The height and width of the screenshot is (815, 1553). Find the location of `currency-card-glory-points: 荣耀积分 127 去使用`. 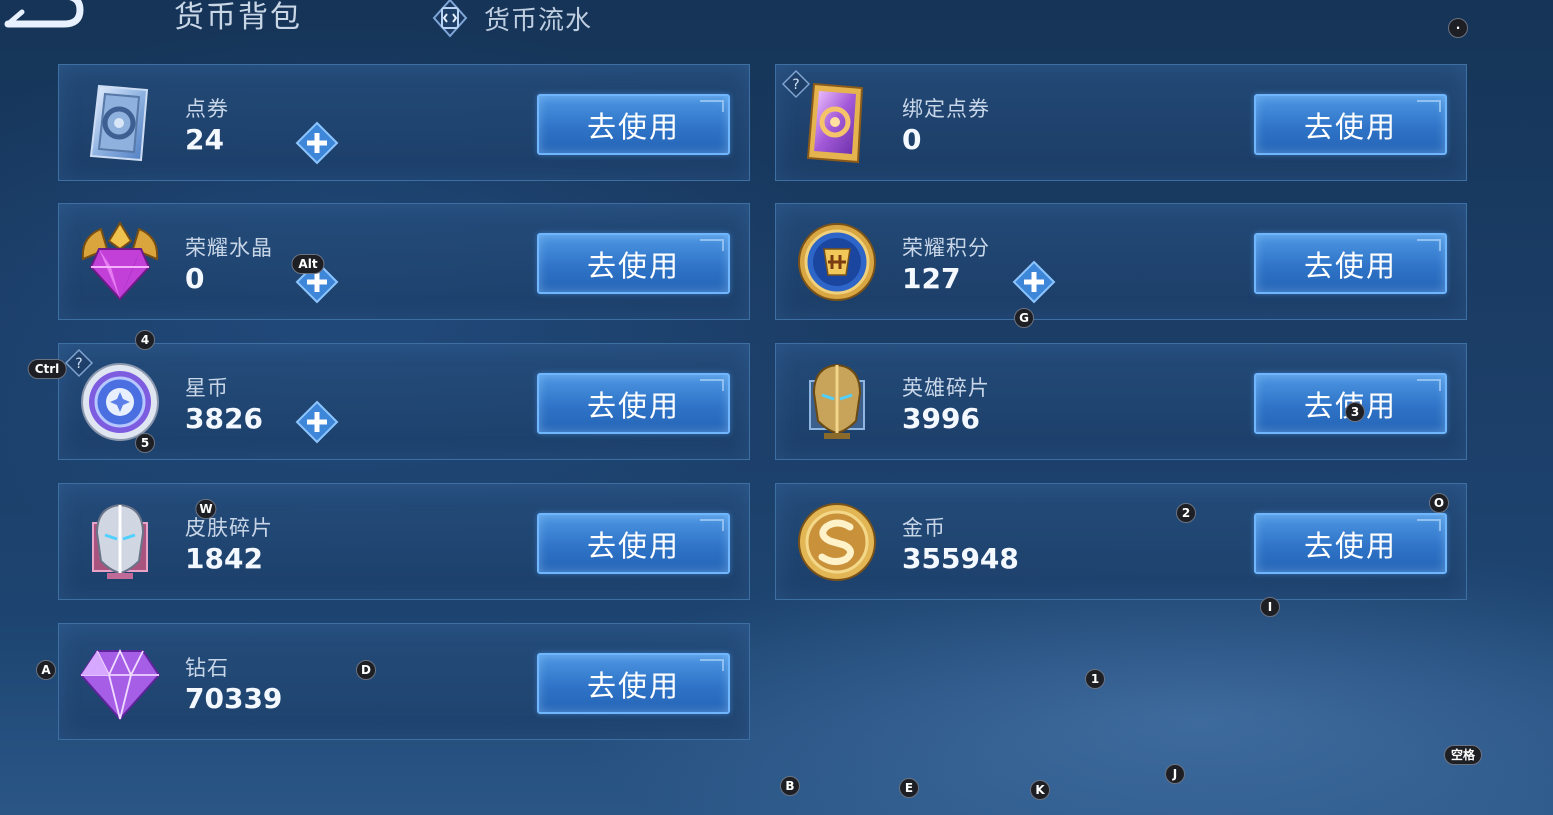

currency-card-glory-points: 荣耀积分 127 去使用 is located at coordinates (1121, 261).